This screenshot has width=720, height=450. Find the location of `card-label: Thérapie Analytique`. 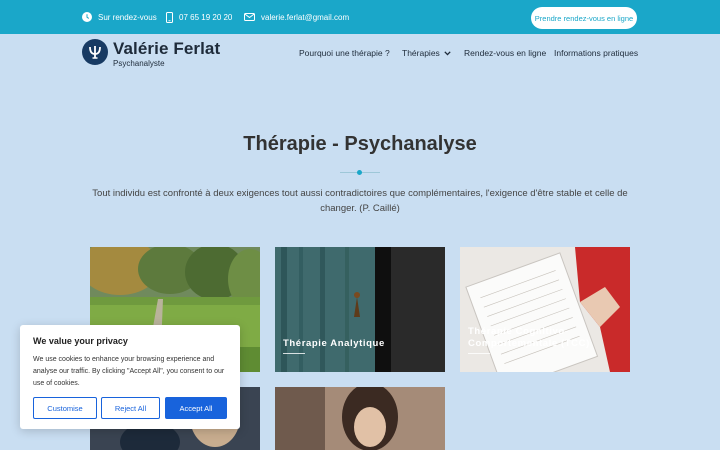

card-label: Thérapie Analytique is located at coordinates (334, 343).